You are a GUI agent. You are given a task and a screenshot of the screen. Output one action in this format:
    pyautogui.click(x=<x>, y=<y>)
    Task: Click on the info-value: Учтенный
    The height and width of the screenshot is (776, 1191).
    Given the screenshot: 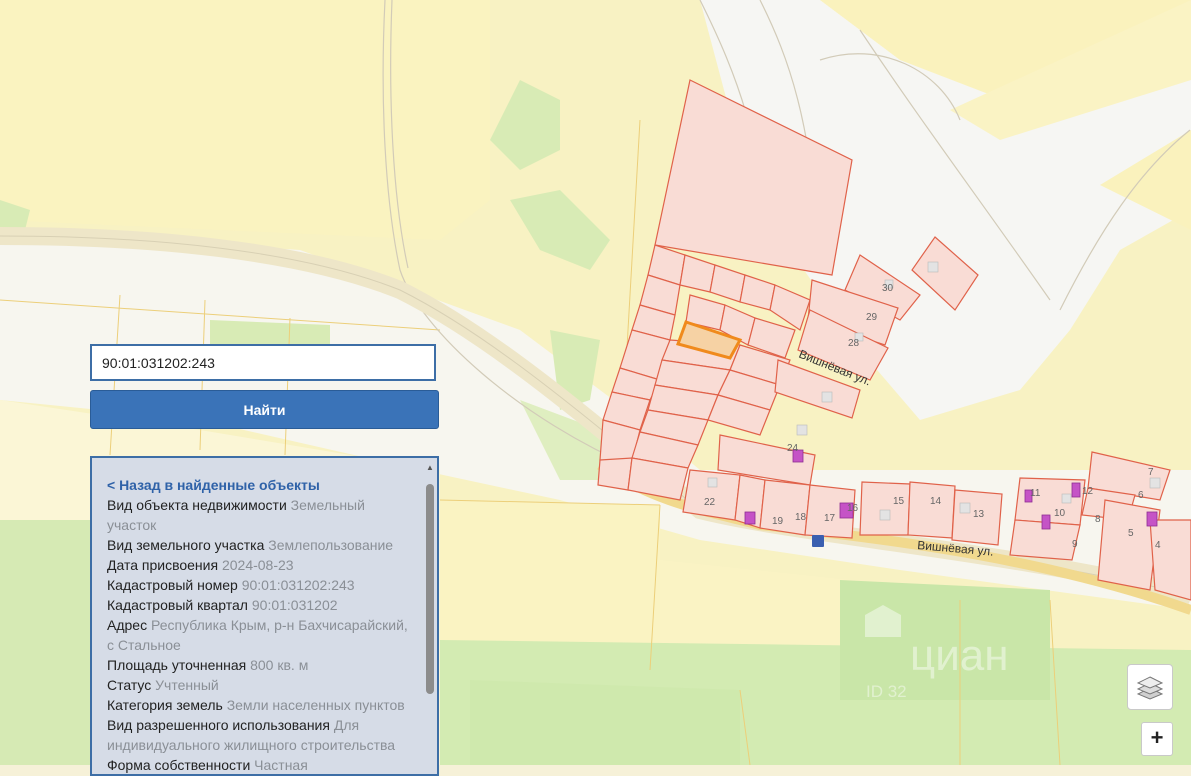 What is the action you would take?
    pyautogui.click(x=187, y=685)
    